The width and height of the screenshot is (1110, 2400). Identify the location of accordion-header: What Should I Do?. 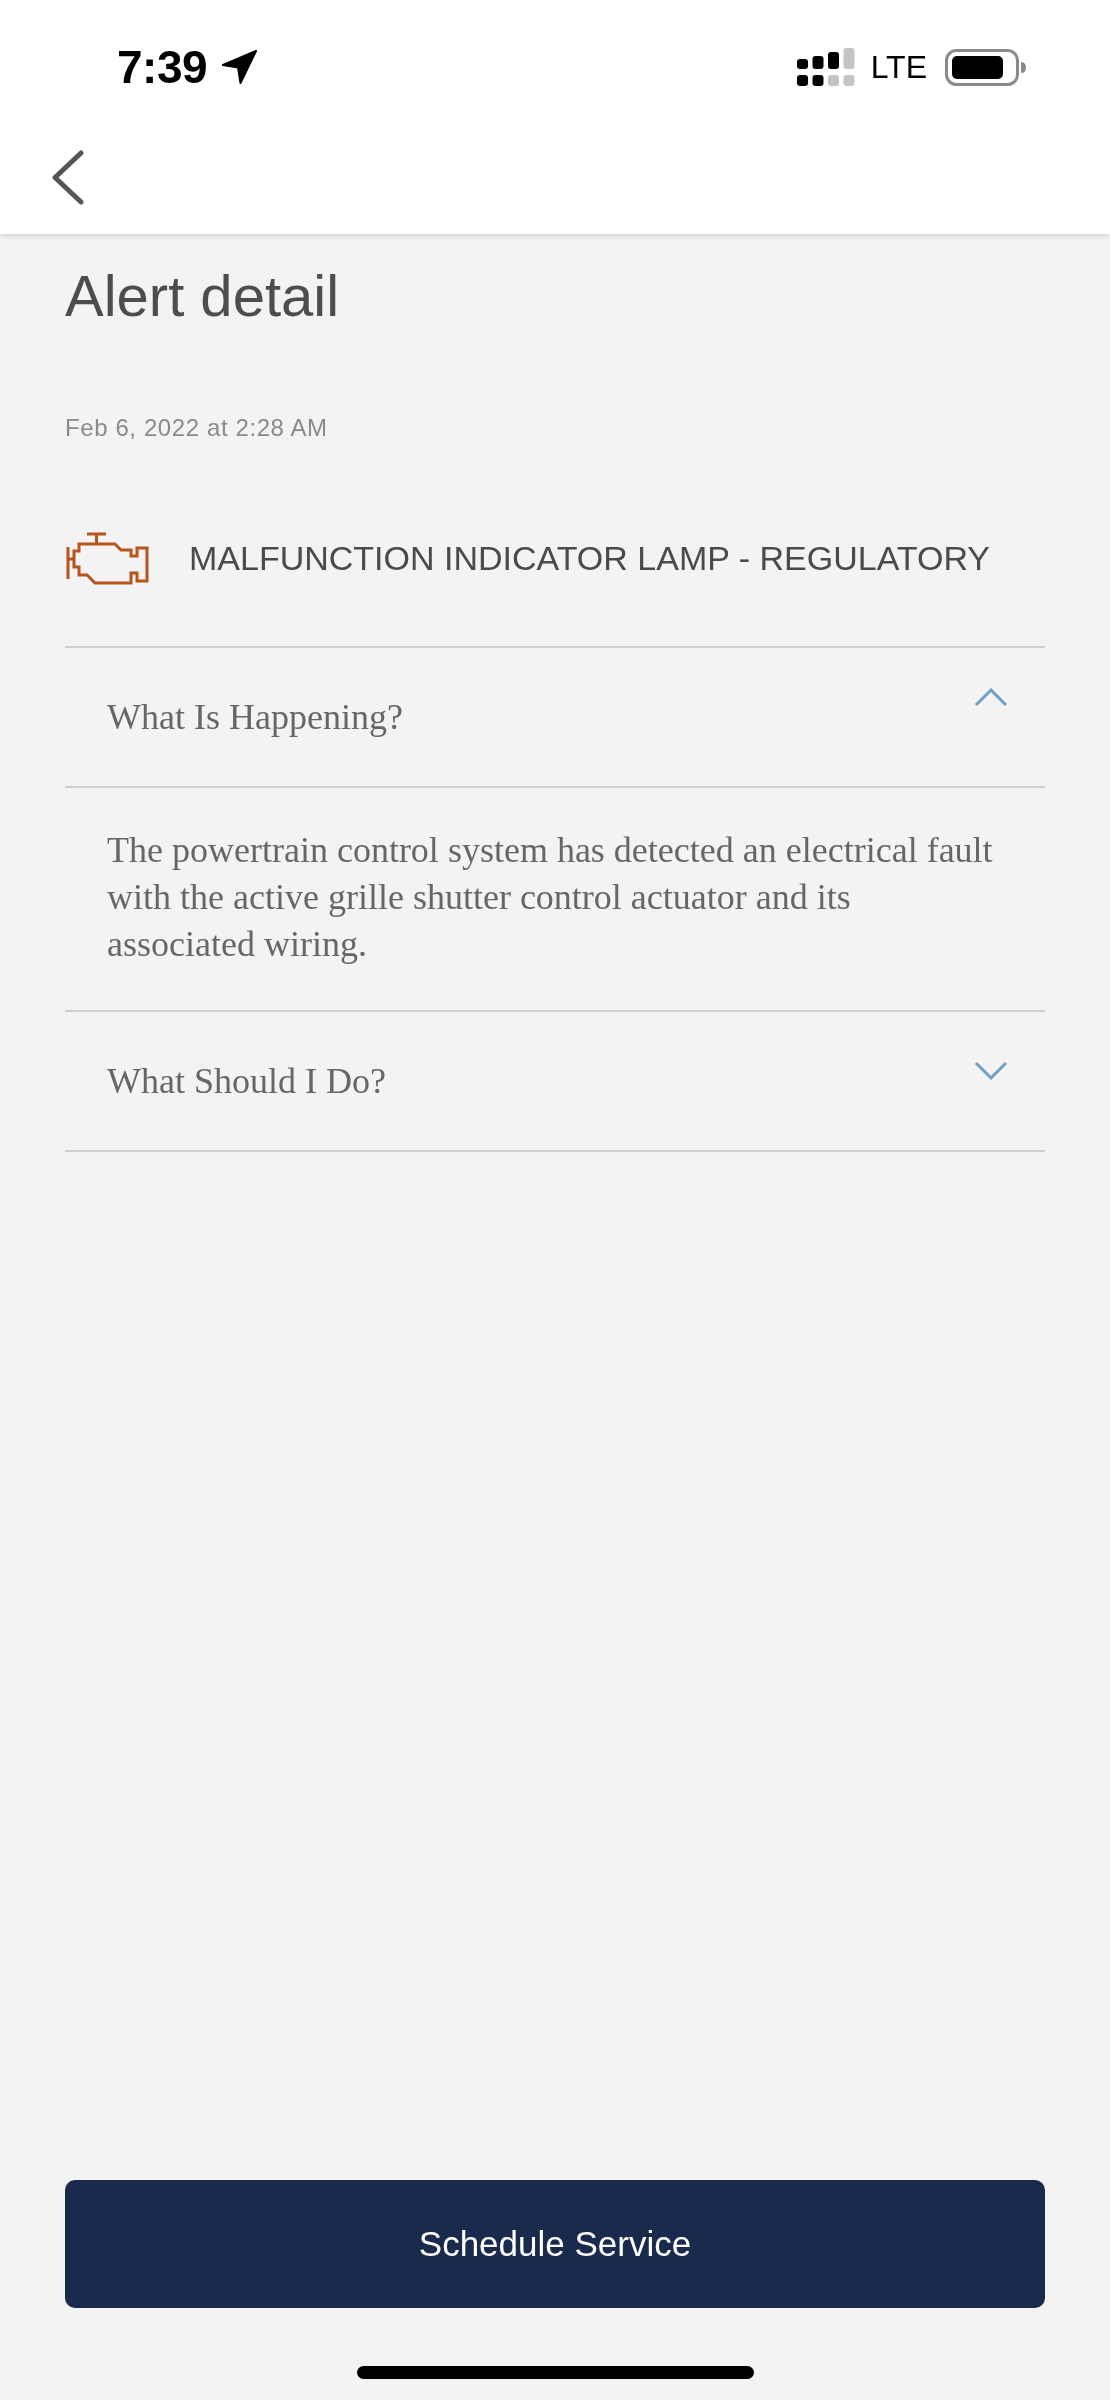
(555, 1080).